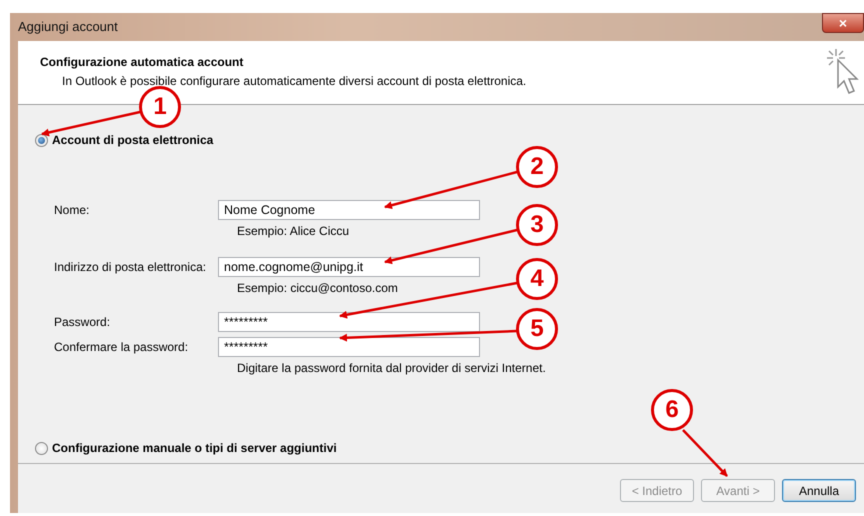 The height and width of the screenshot is (516, 864). What do you see at coordinates (142, 62) in the screenshot?
I see `header-title: Configurazione automatica account` at bounding box center [142, 62].